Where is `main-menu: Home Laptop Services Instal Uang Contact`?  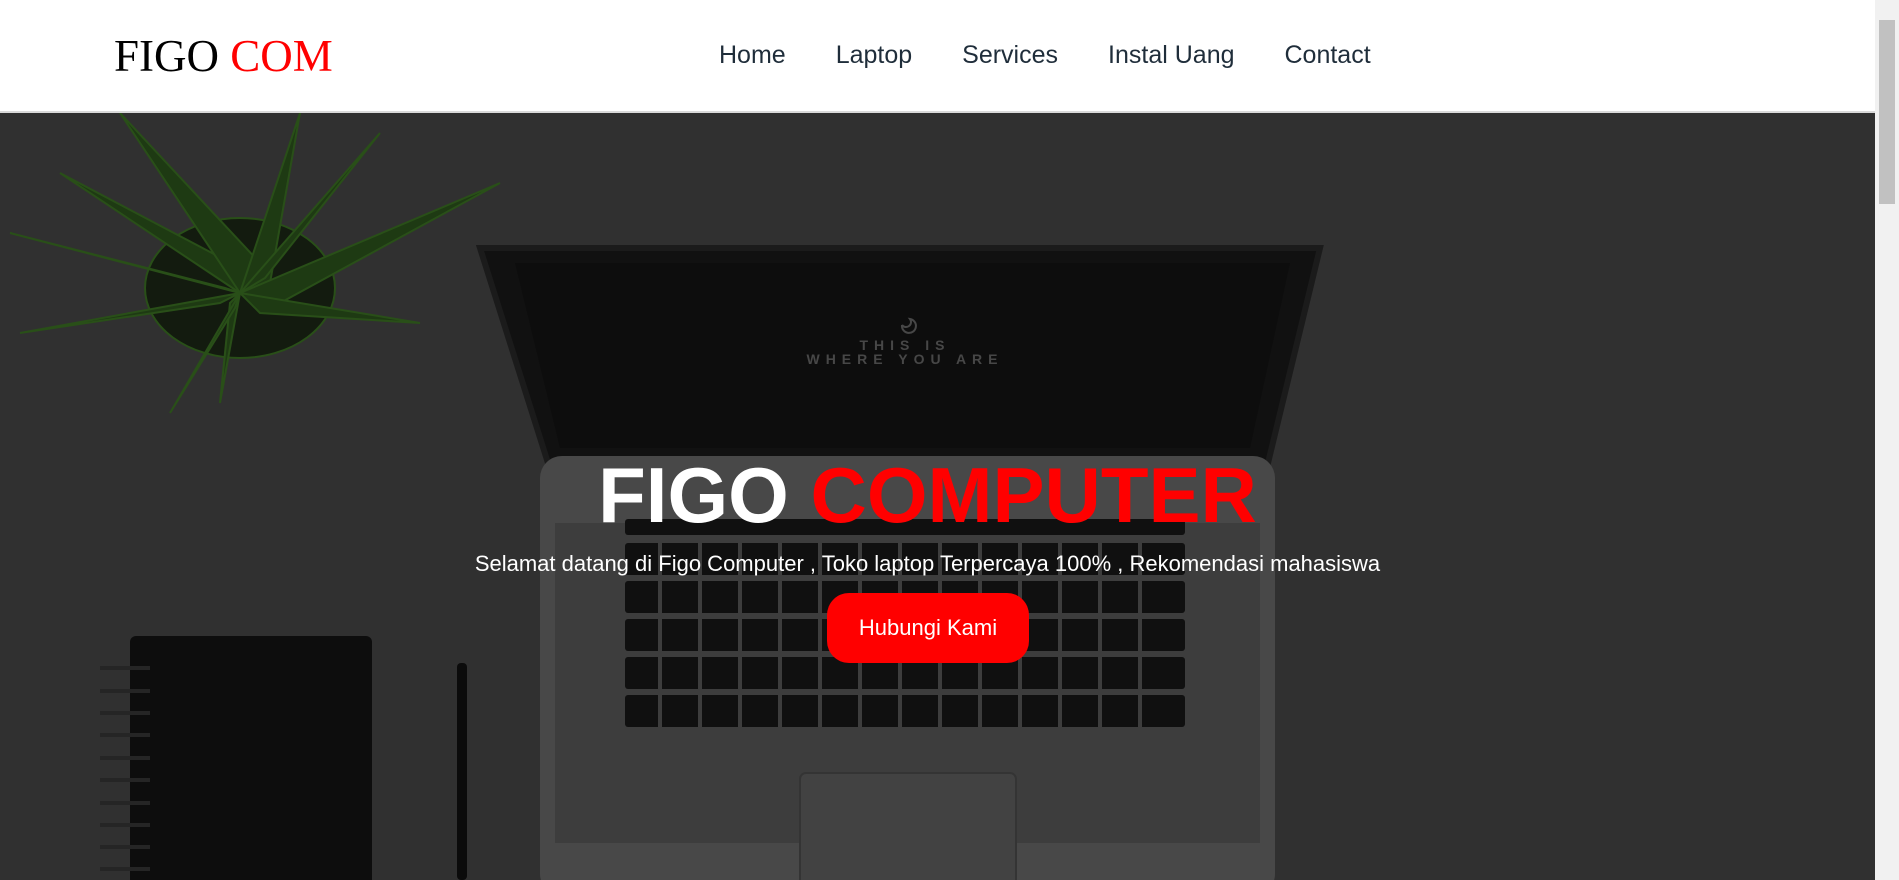
main-menu: Home Laptop Services Instal Uang Contact is located at coordinates (1045, 55).